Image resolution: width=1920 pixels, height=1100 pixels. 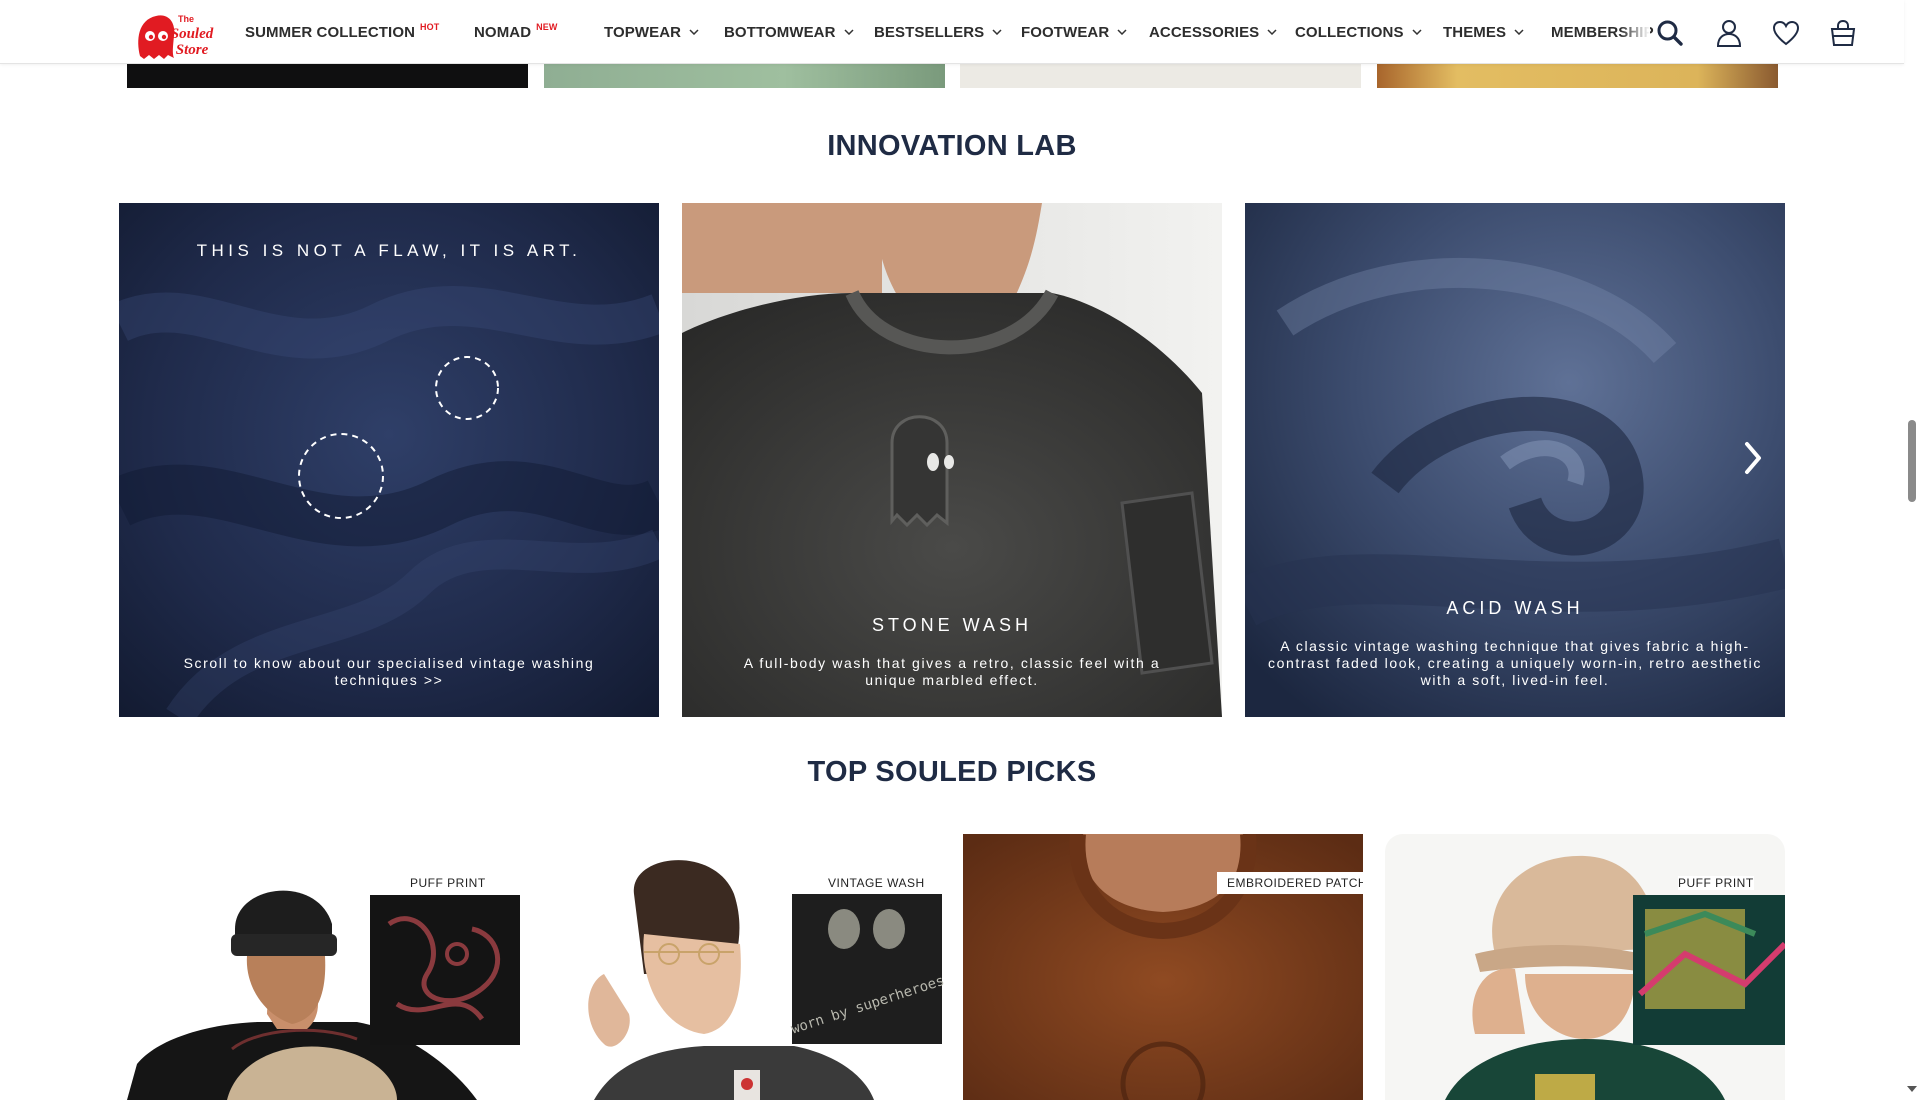 What do you see at coordinates (503, 32) in the screenshot?
I see `nav-label: NOMAD` at bounding box center [503, 32].